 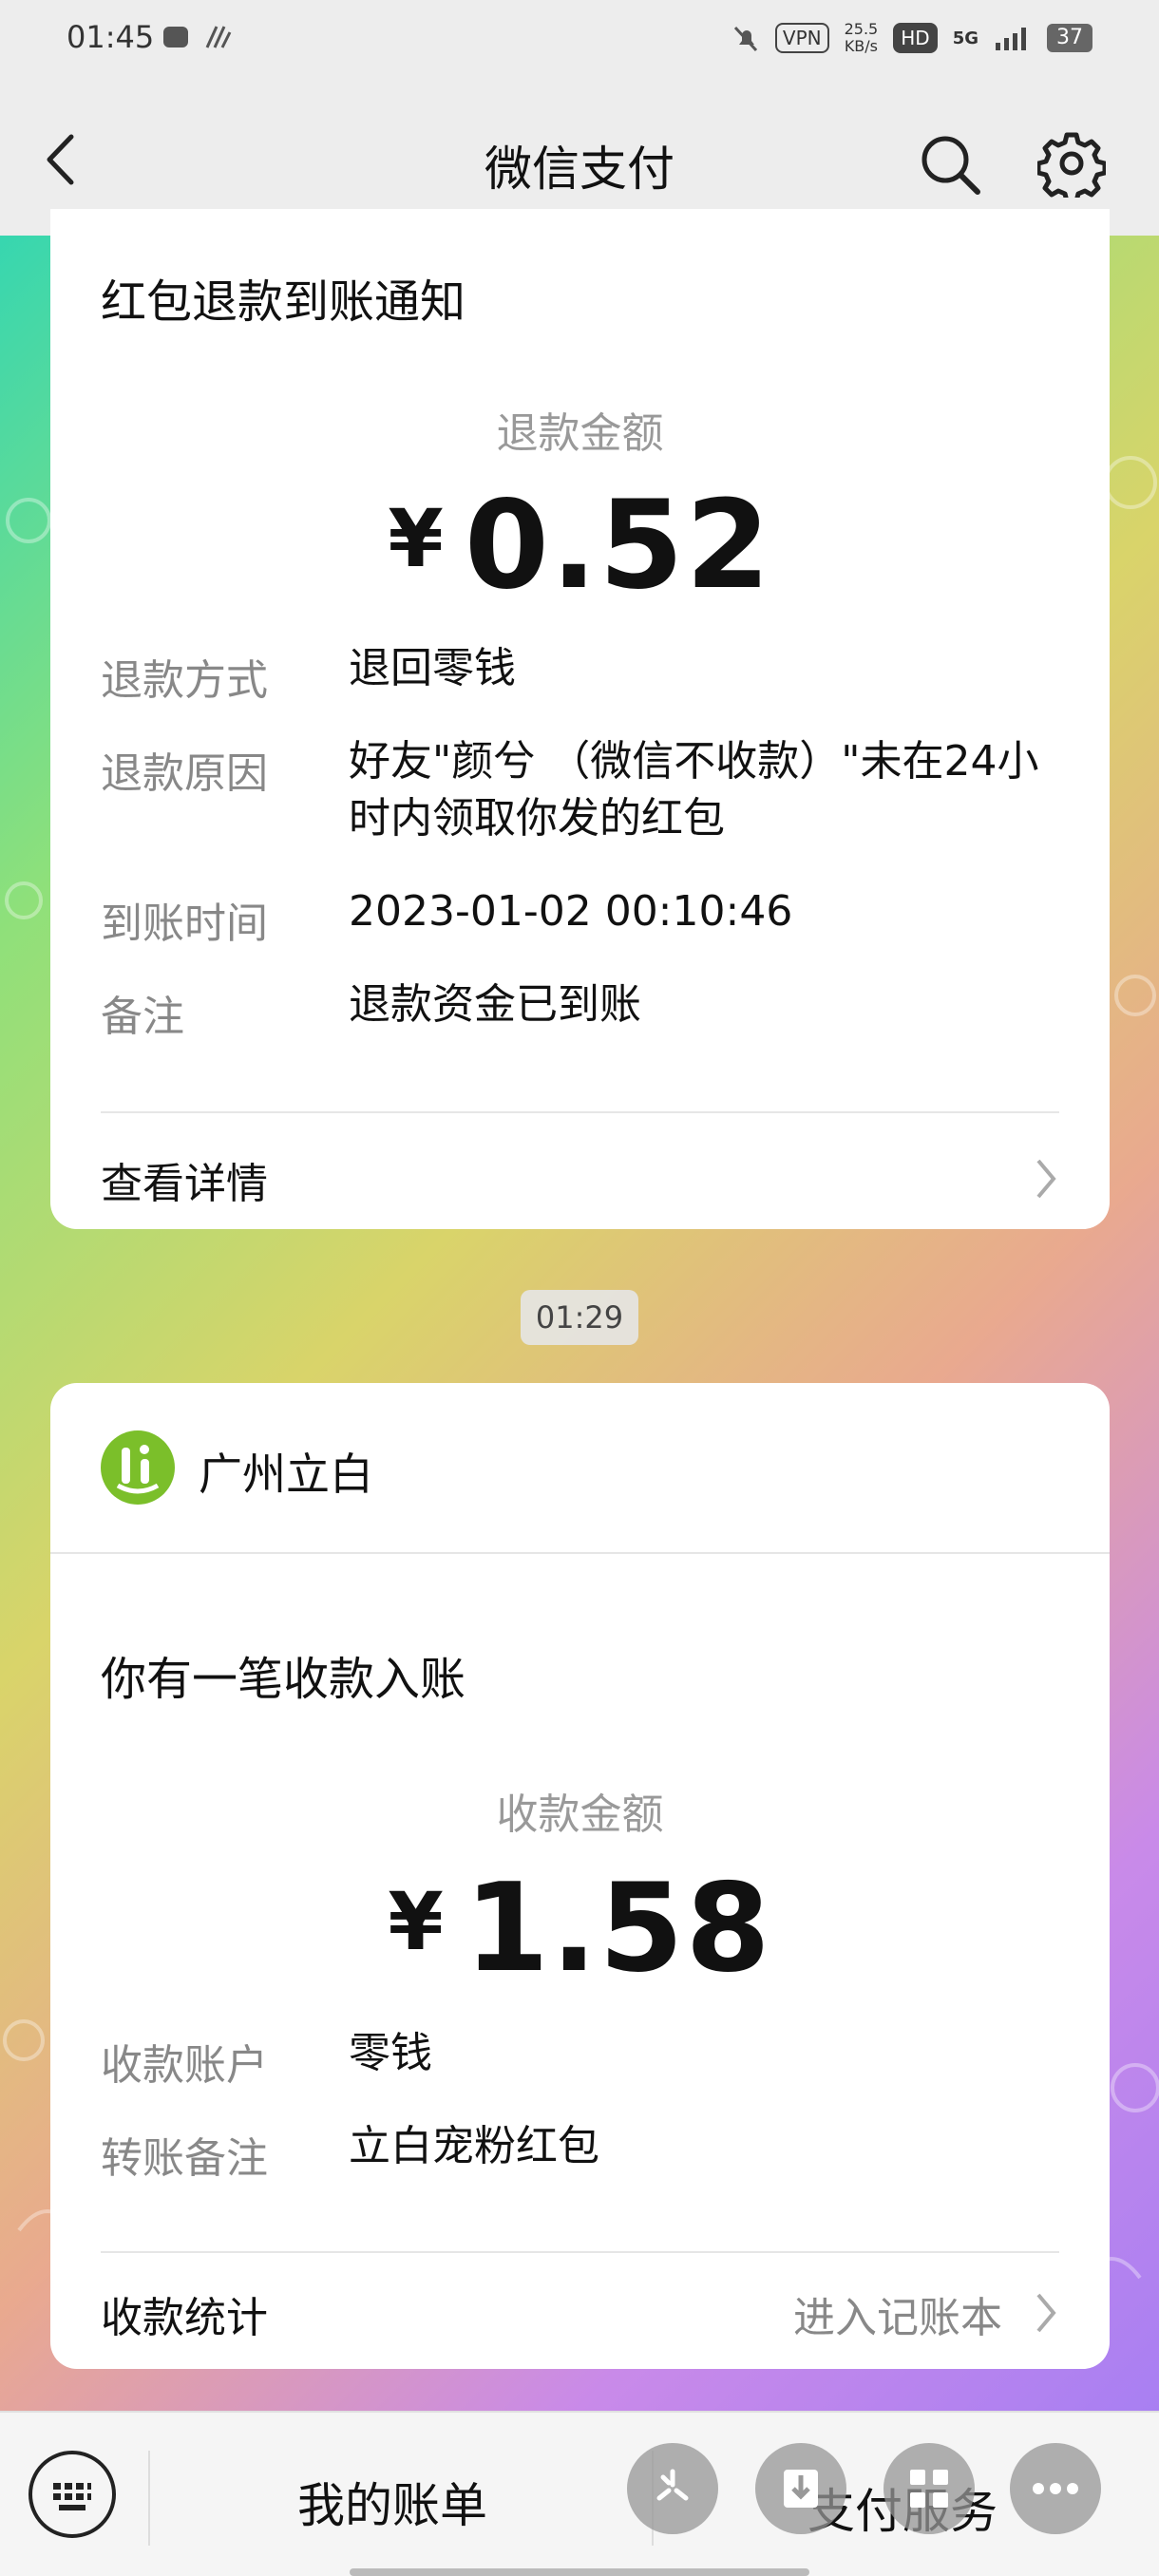 I want to click on status-time: 01:45, so click(x=110, y=37).